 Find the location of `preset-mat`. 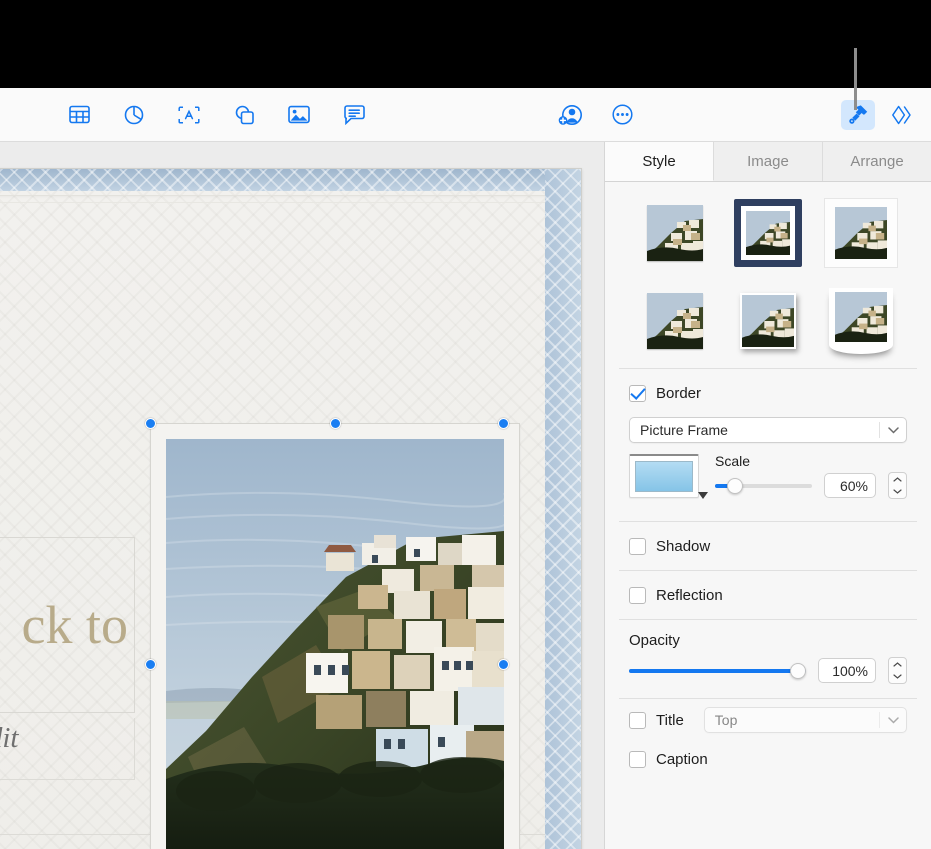

preset-mat is located at coordinates (860, 233).